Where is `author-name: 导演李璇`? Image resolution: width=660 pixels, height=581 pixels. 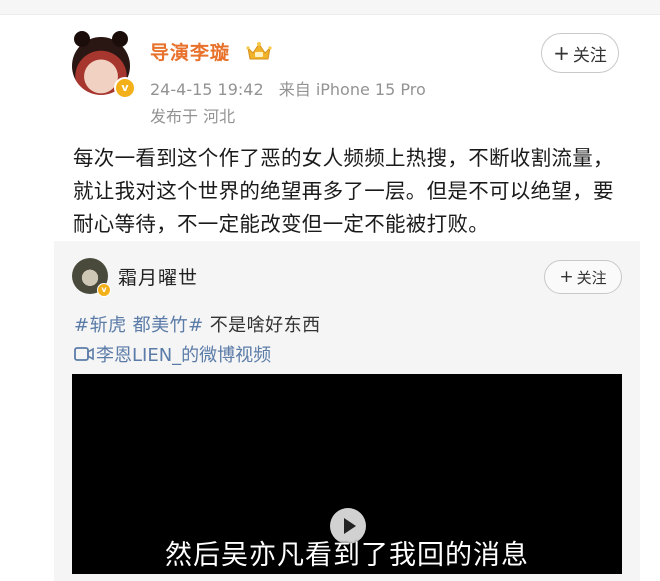 author-name: 导演李璇 is located at coordinates (190, 51).